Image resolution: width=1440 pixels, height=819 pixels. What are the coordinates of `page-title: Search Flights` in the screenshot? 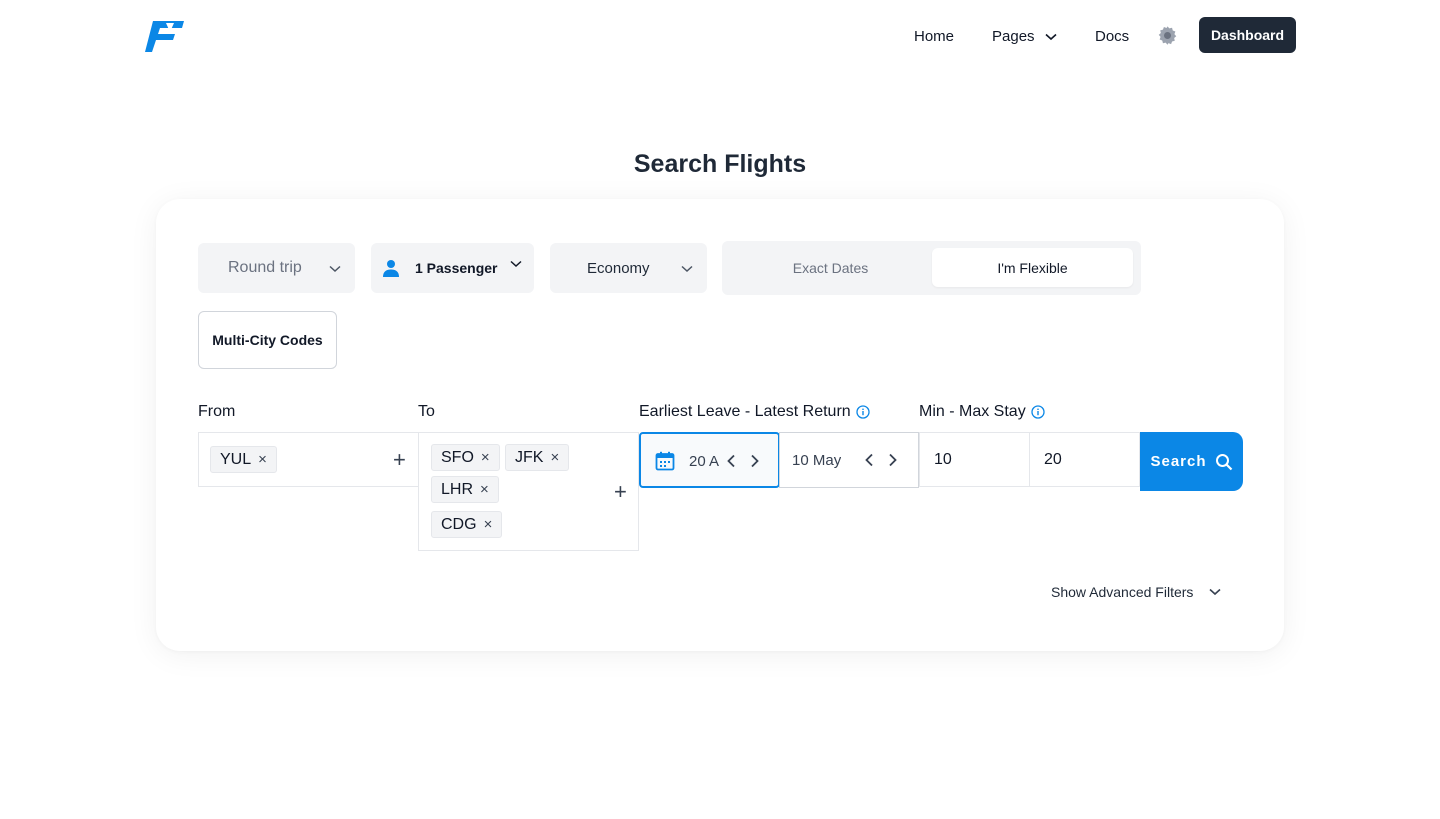 It's located at (720, 164).